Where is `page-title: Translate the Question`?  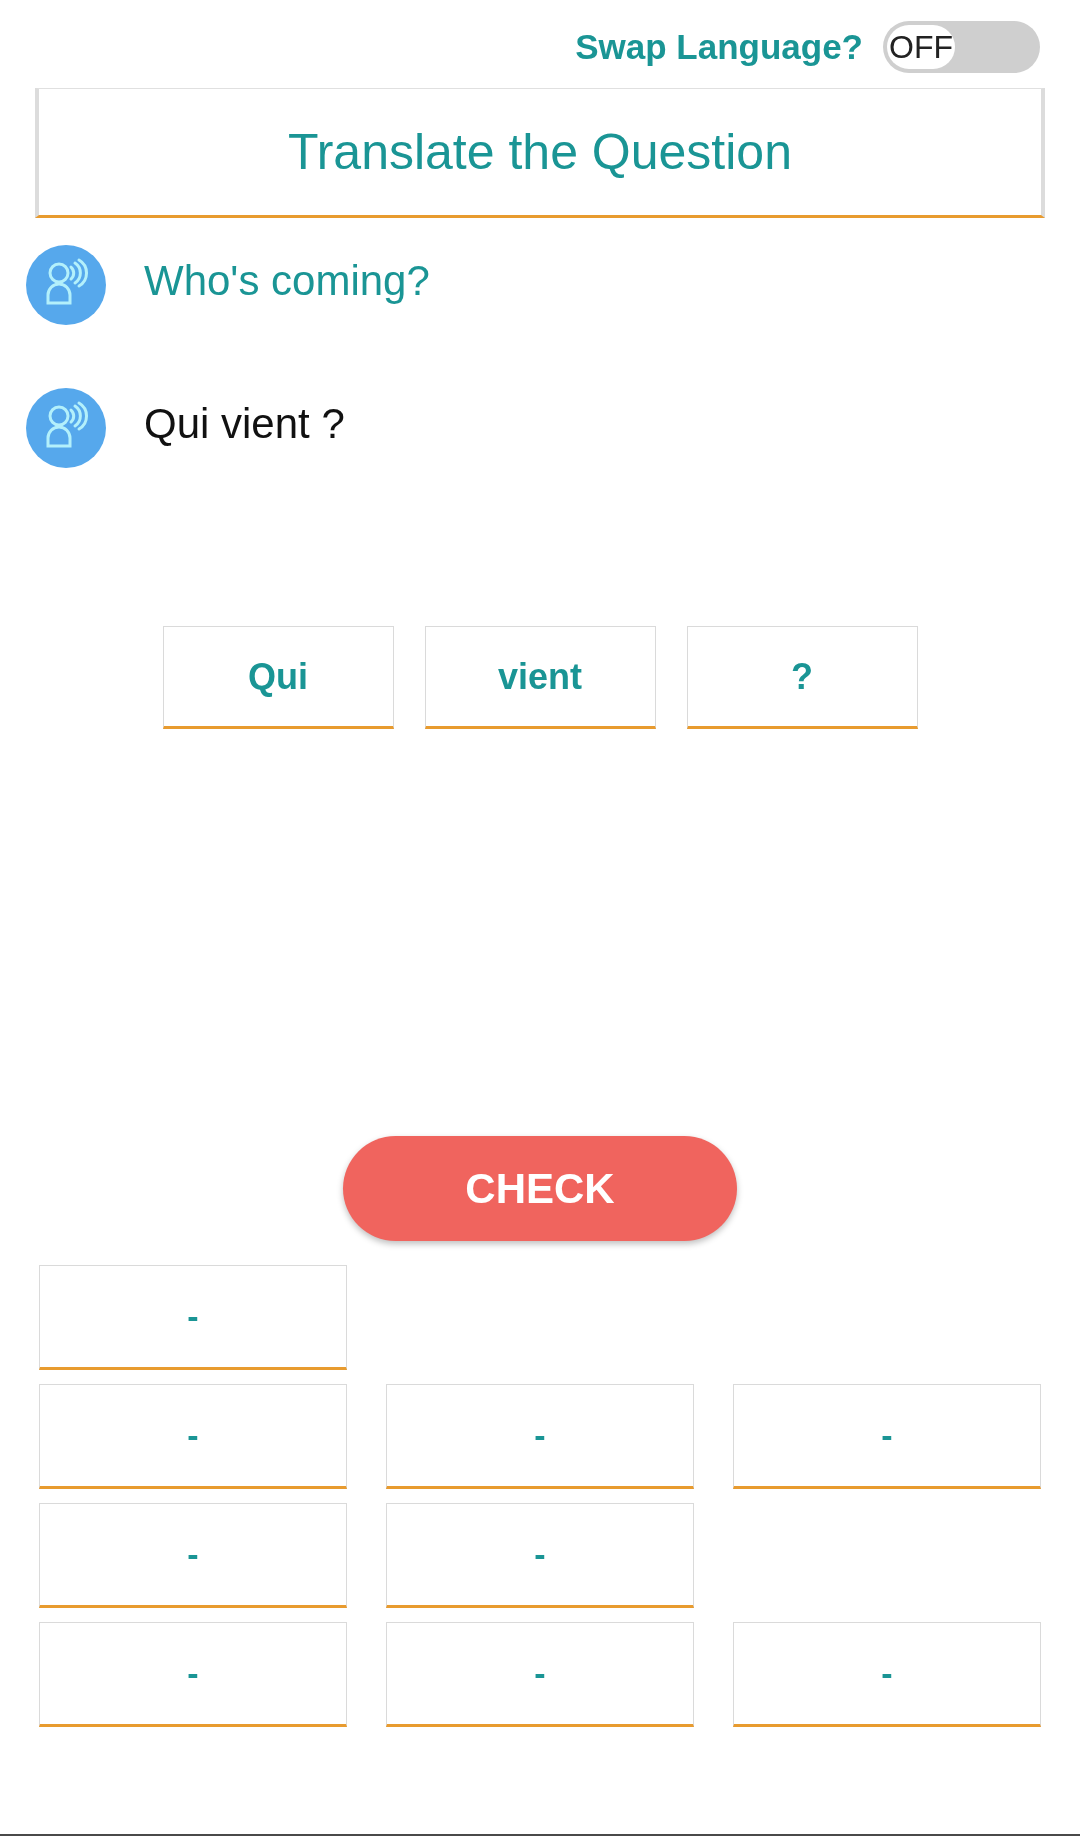 page-title: Translate the Question is located at coordinates (540, 152).